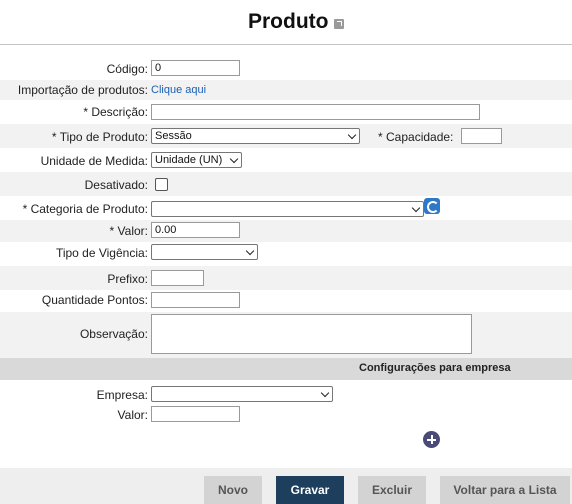 This screenshot has height=504, width=572. What do you see at coordinates (286, 69) in the screenshot?
I see `row-codigo: Código: 0` at bounding box center [286, 69].